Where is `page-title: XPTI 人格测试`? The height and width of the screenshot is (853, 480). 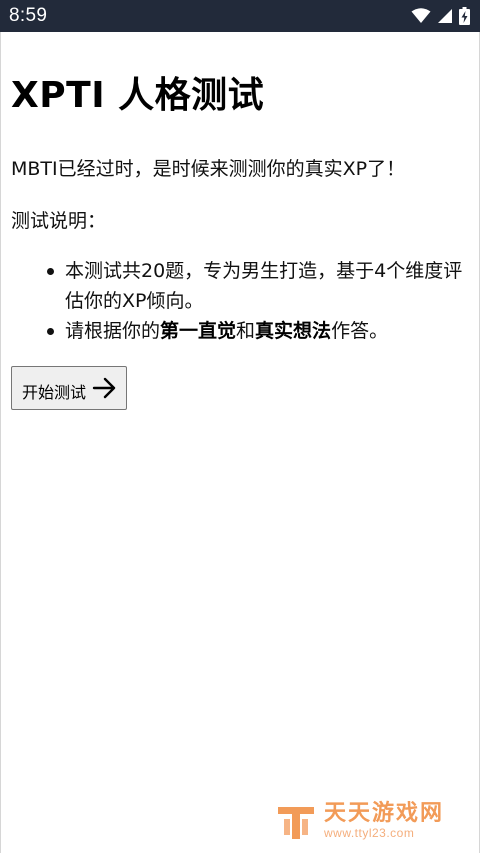 page-title: XPTI 人格测试 is located at coordinates (138, 95).